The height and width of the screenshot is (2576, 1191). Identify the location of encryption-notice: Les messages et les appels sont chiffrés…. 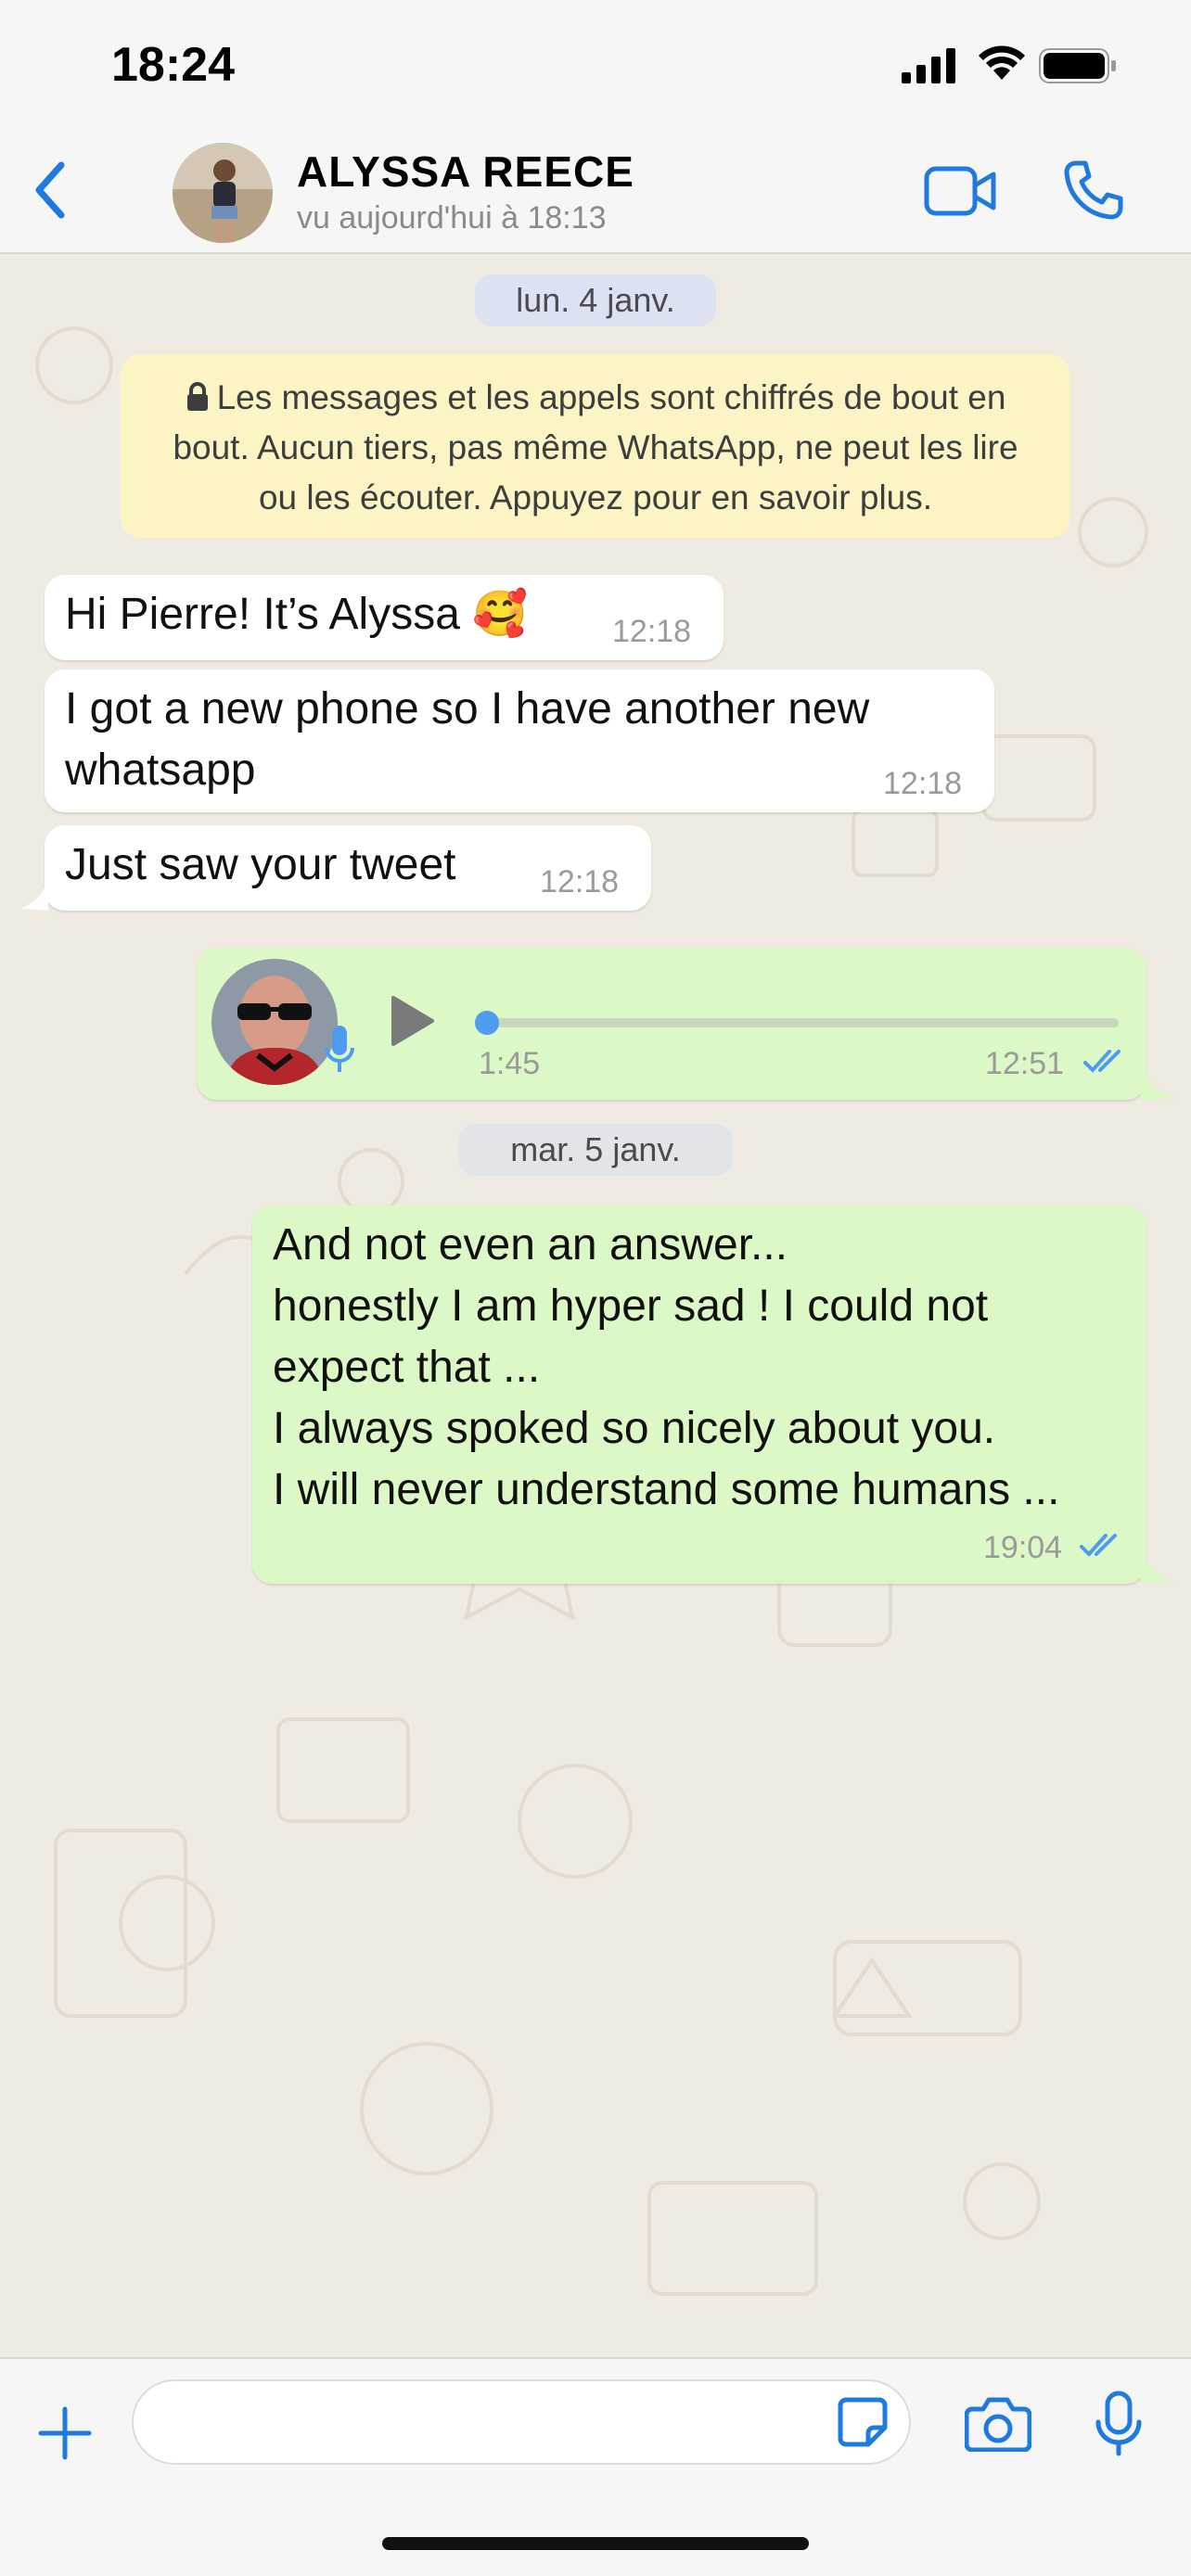
(595, 446).